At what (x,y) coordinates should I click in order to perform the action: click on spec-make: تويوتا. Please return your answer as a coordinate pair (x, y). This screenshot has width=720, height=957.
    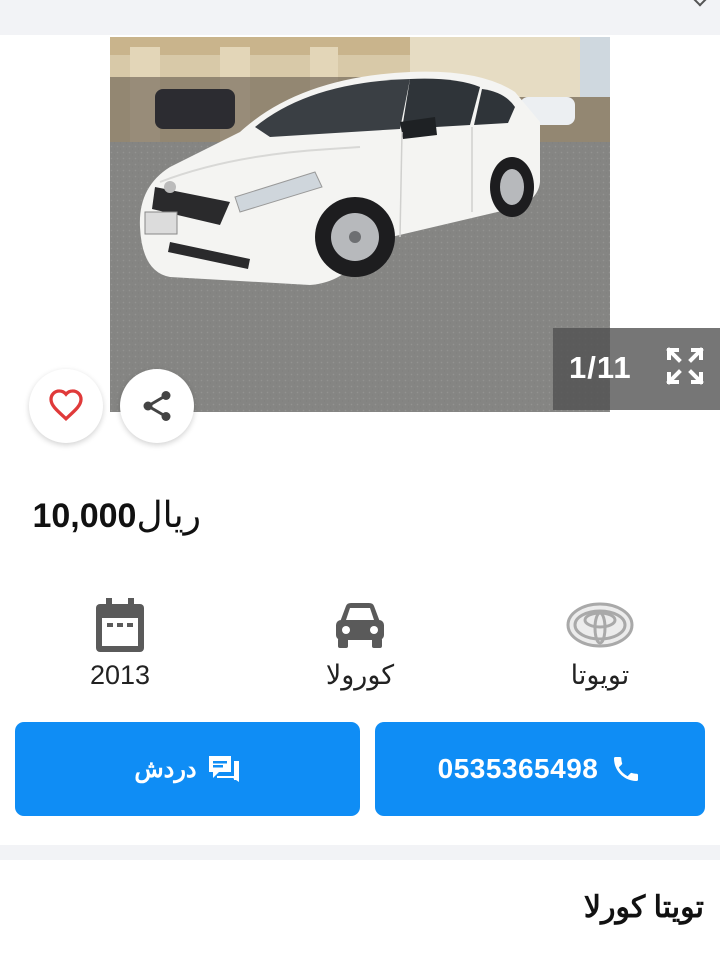
    Looking at the image, I should click on (600, 643).